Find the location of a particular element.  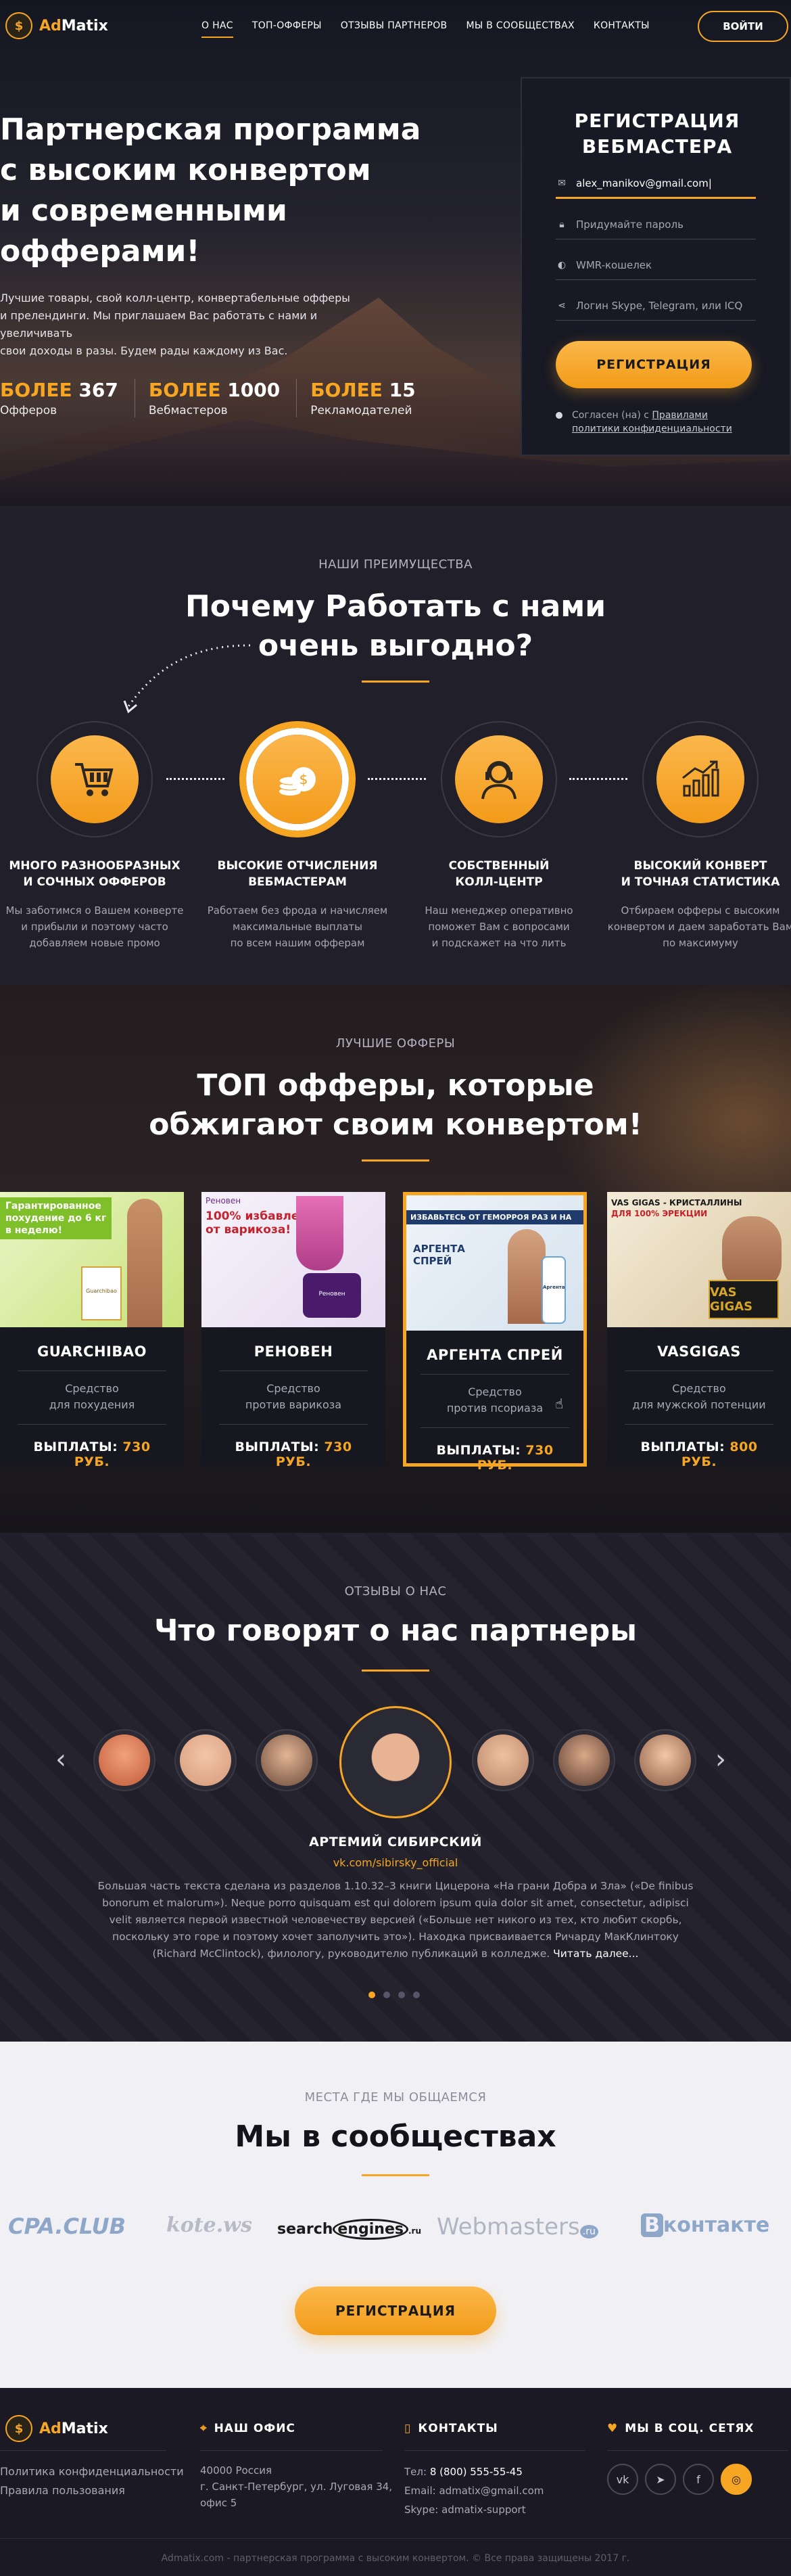

kote-ws-logo: kote.ws is located at coordinates (209, 2225).